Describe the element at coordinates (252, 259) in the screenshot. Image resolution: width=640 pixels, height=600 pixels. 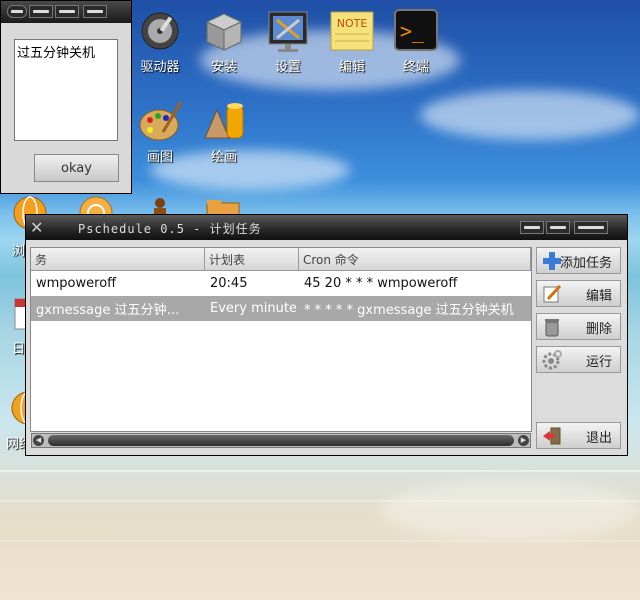
I see `column-header-schedule: 计划表` at that location.